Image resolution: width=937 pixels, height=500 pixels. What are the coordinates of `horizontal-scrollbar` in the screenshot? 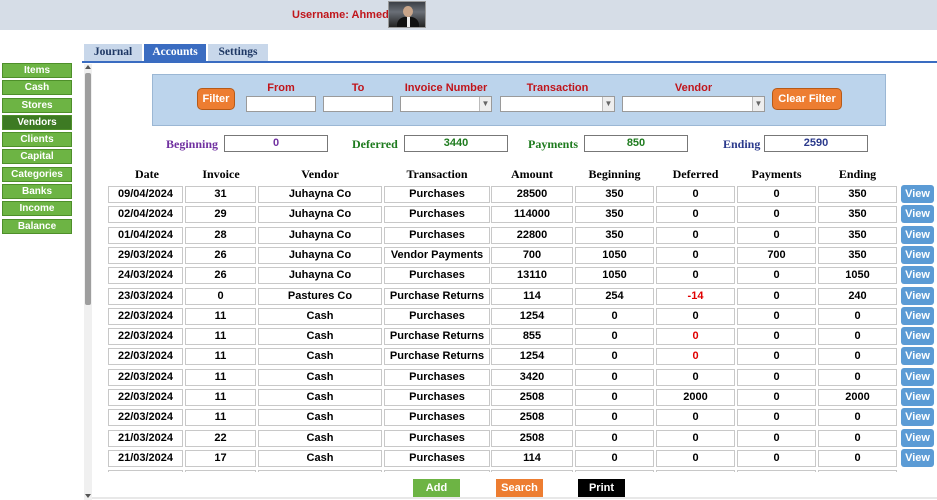 It's located at (514, 498).